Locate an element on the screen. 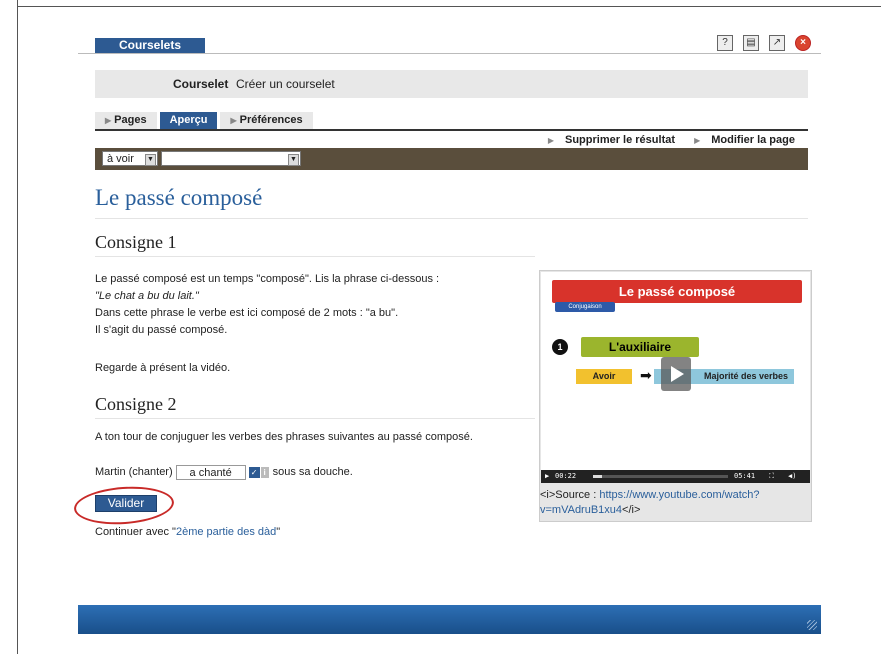 Image resolution: width=881 pixels, height=654 pixels. video-duration: 05:41 is located at coordinates (745, 476).